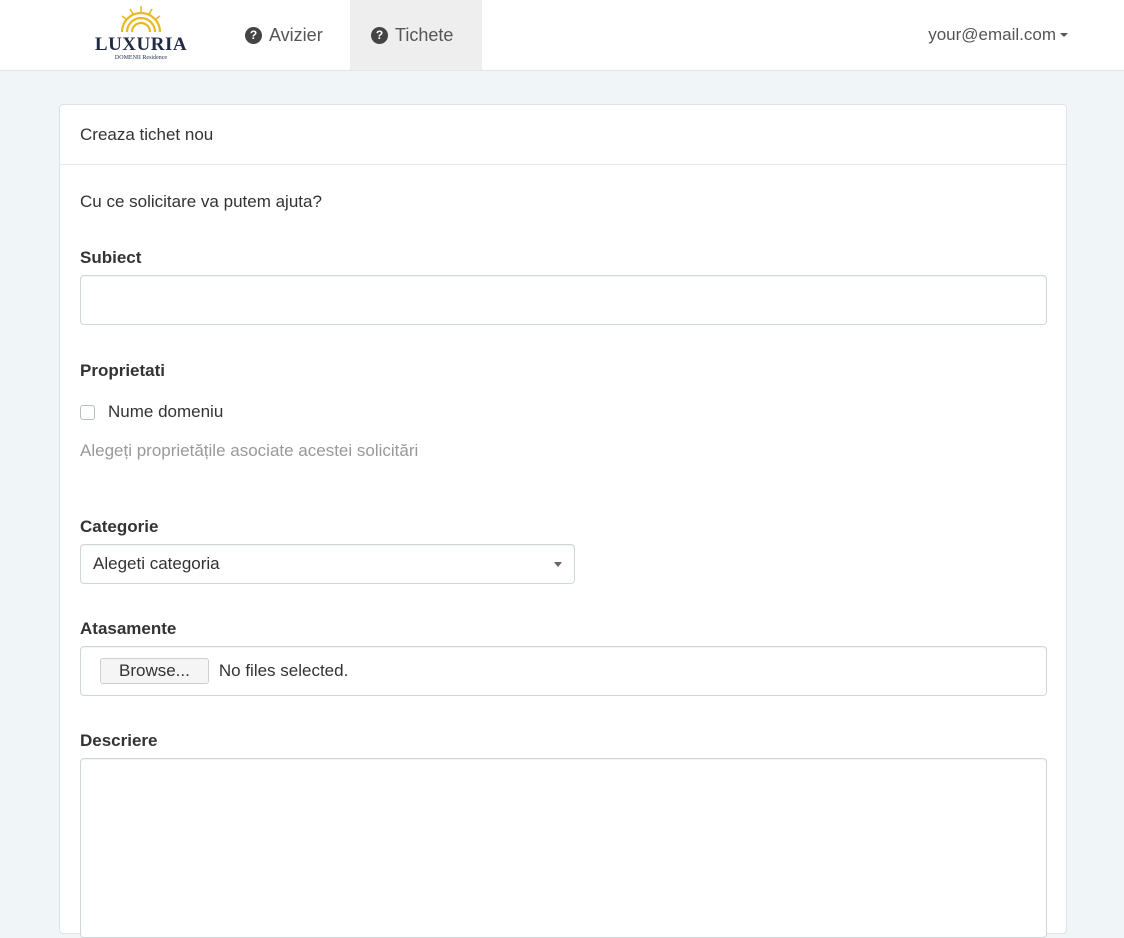 The width and height of the screenshot is (1124, 938). I want to click on properties-label: Proprietati, so click(123, 370).